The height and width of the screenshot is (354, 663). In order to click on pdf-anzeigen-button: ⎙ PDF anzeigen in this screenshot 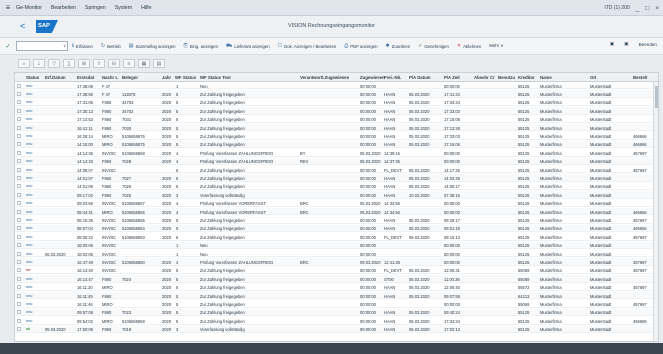, I will do `click(360, 46)`.